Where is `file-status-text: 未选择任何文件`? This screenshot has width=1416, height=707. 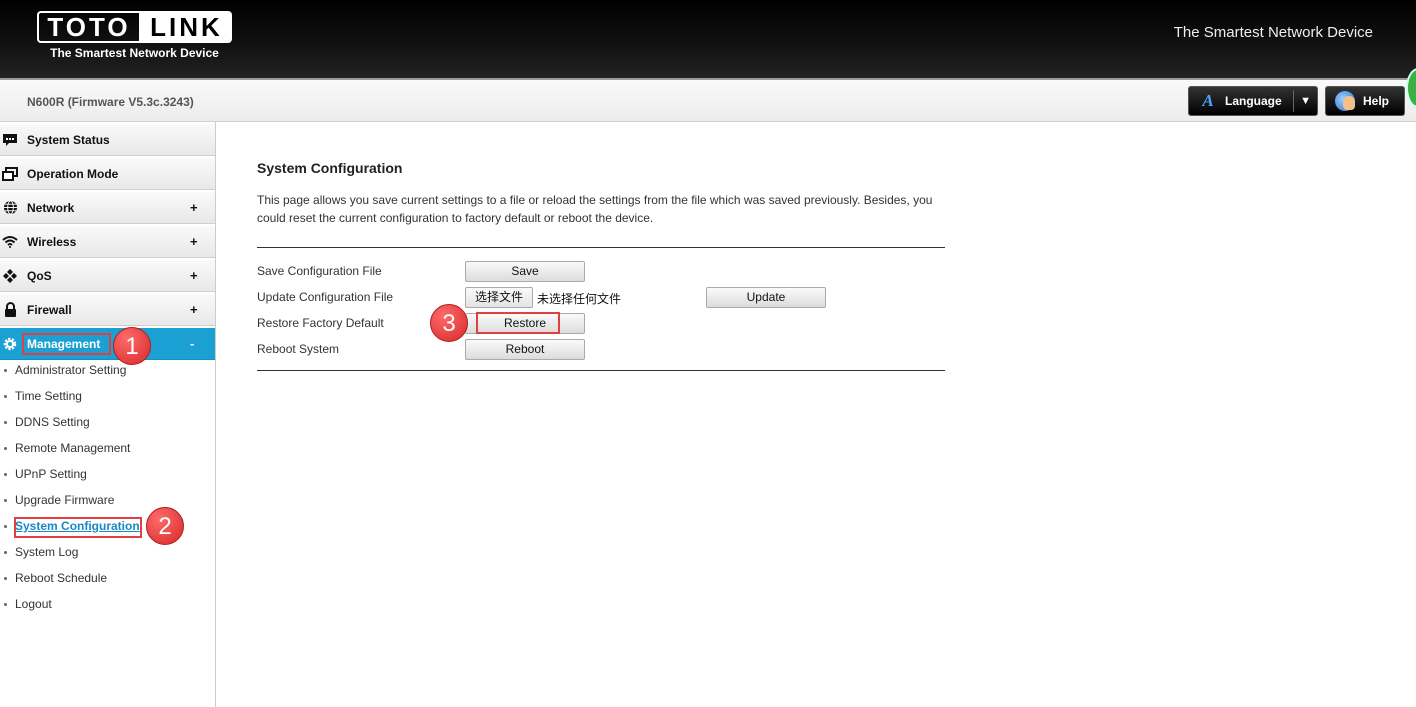 file-status-text: 未选择任何文件 is located at coordinates (579, 299).